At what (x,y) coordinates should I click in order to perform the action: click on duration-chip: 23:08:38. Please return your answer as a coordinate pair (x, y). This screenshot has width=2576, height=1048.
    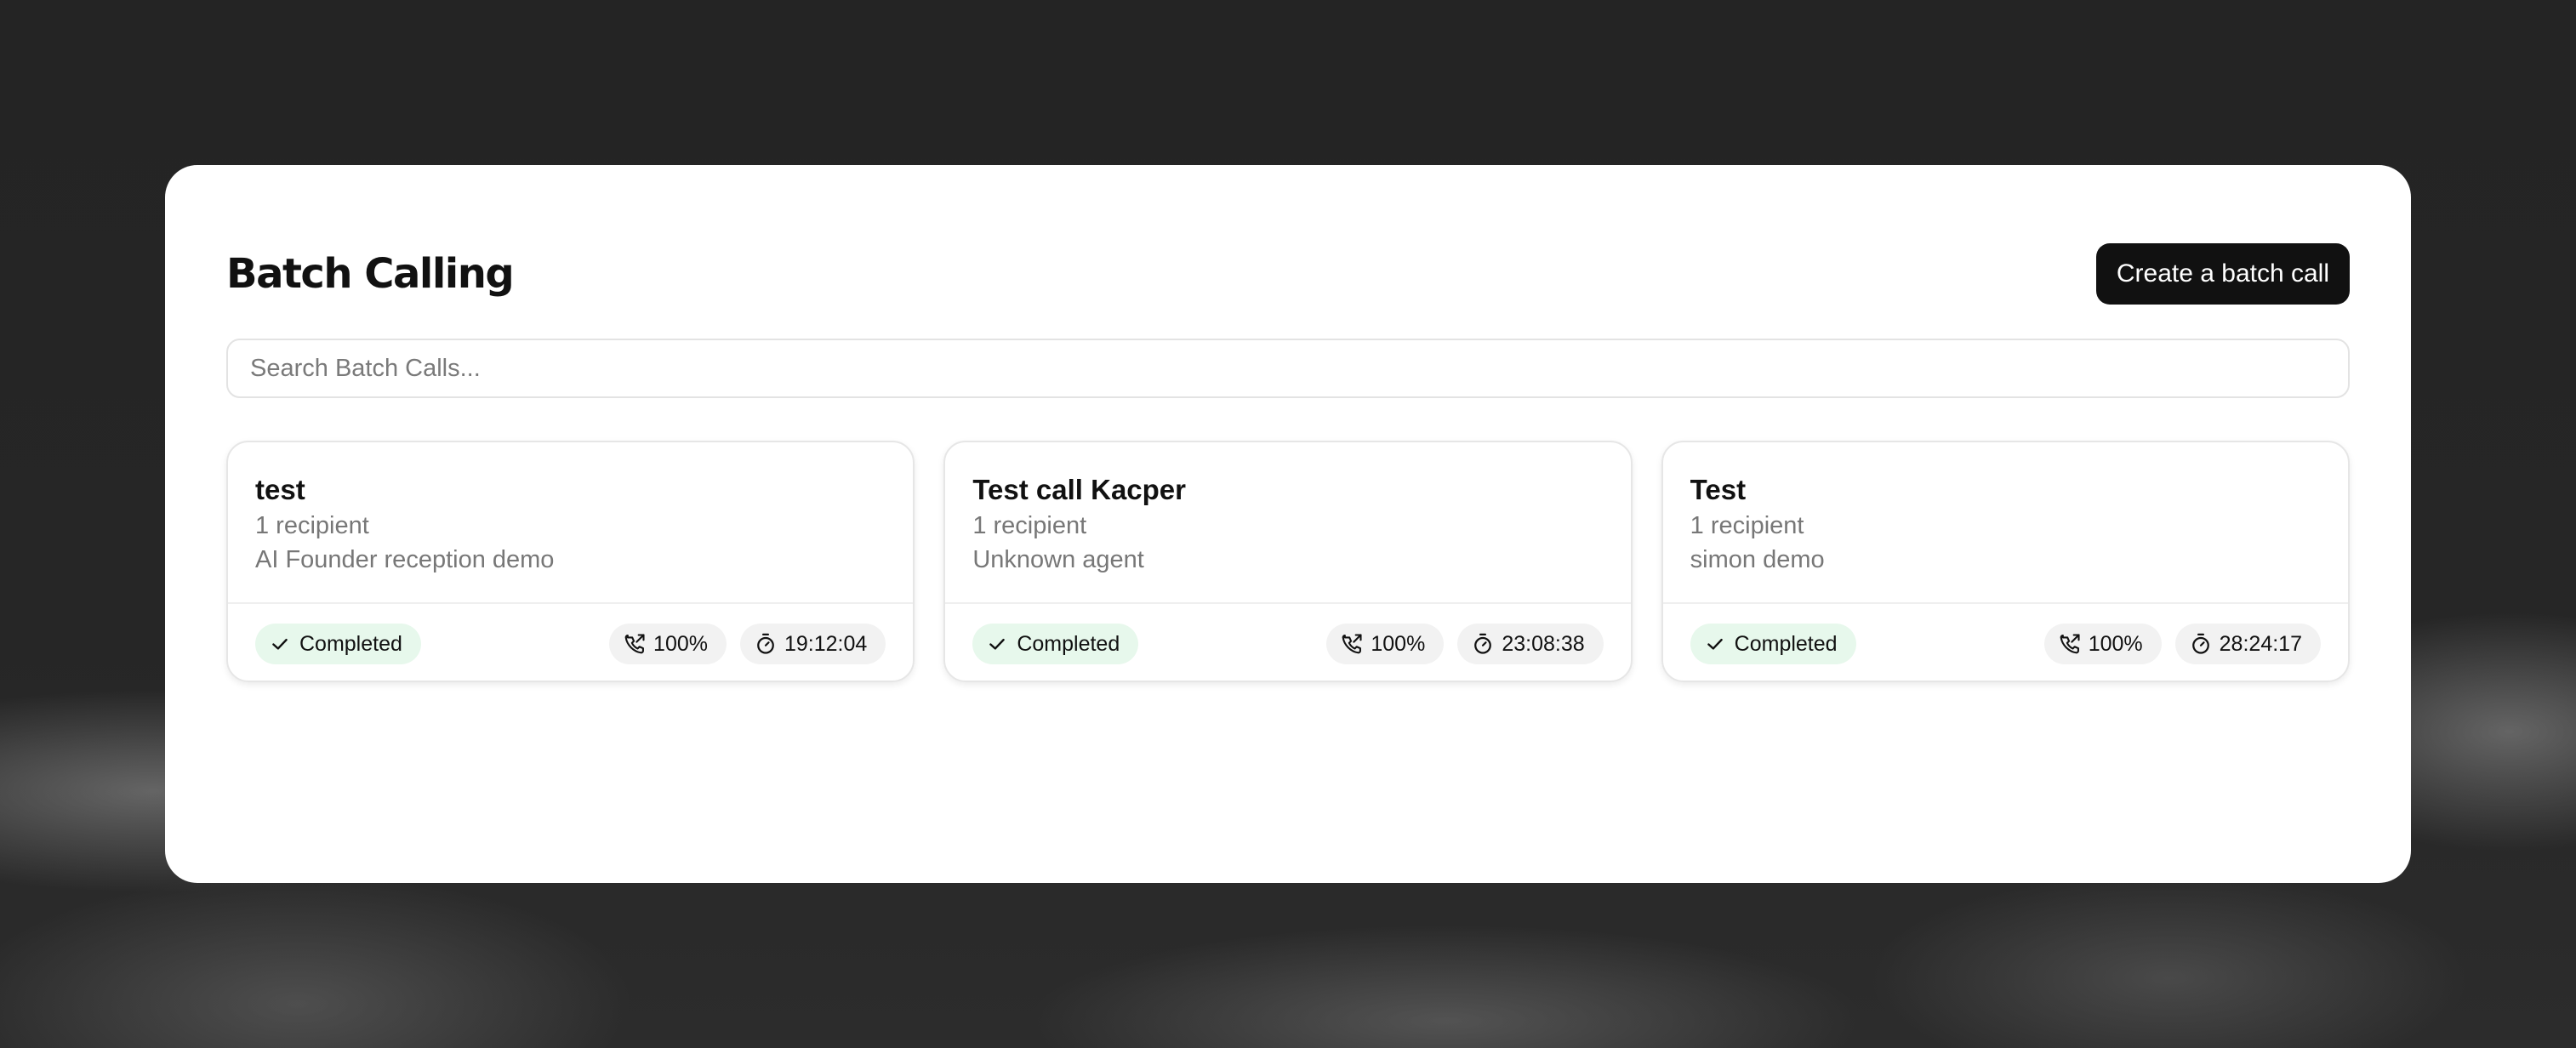
    Looking at the image, I should click on (1530, 644).